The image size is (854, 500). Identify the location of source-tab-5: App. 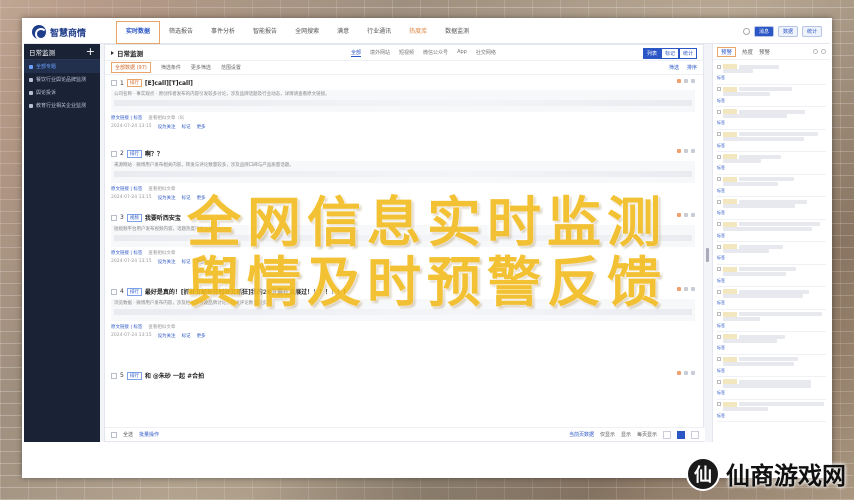
(462, 53).